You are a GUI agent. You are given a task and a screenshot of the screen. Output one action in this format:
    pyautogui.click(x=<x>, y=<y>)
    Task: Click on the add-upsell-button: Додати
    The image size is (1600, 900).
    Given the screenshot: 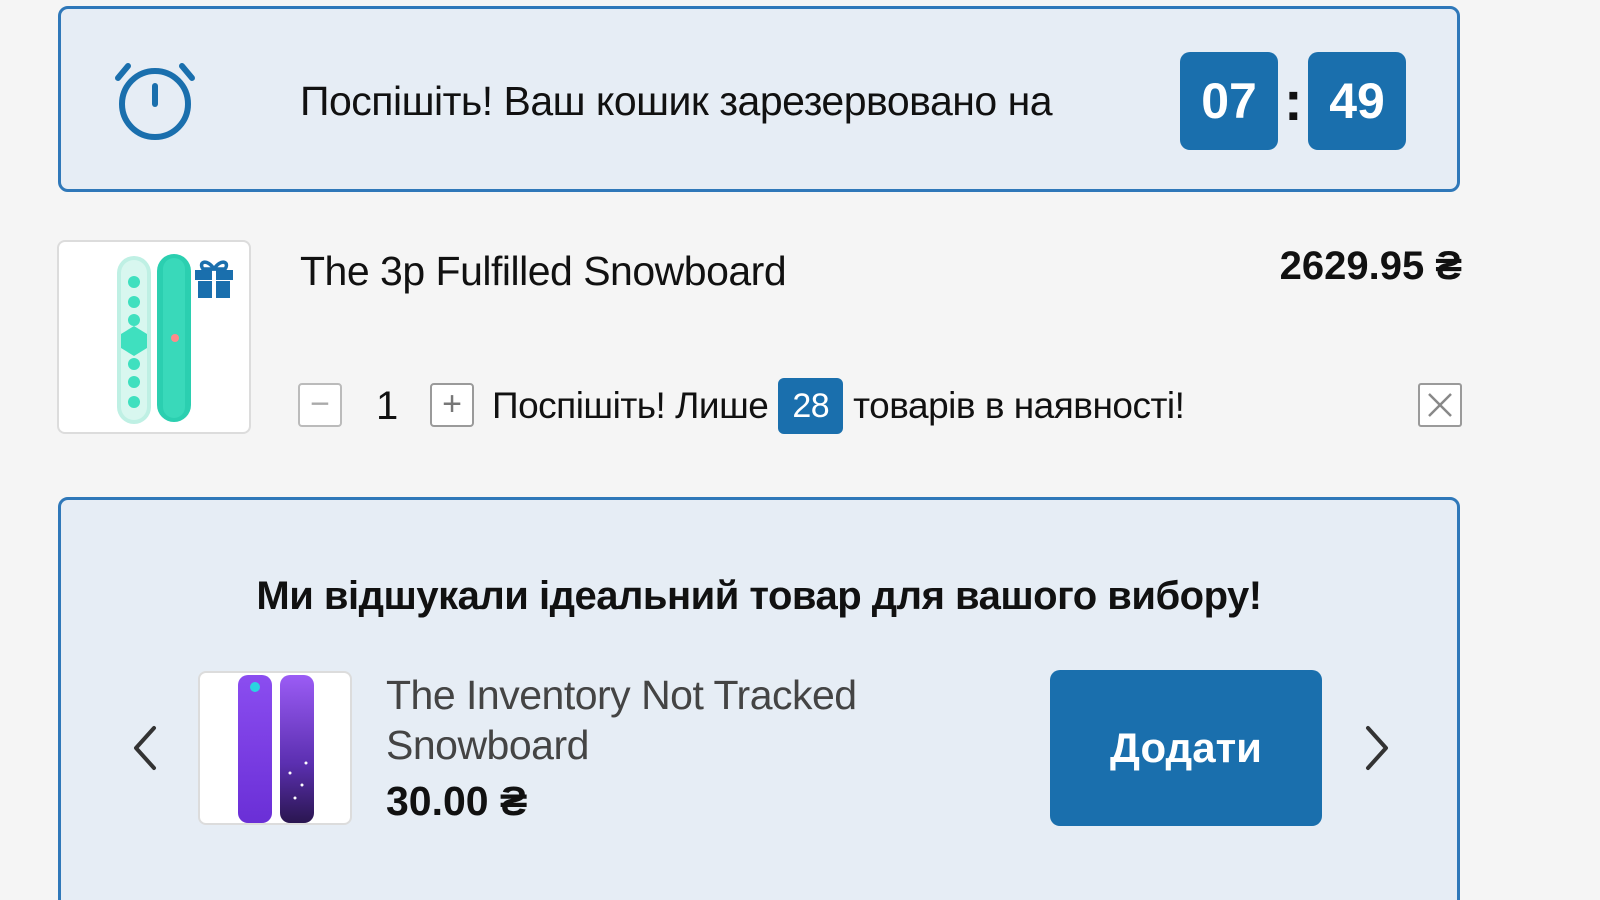 What is the action you would take?
    pyautogui.click(x=1186, y=748)
    